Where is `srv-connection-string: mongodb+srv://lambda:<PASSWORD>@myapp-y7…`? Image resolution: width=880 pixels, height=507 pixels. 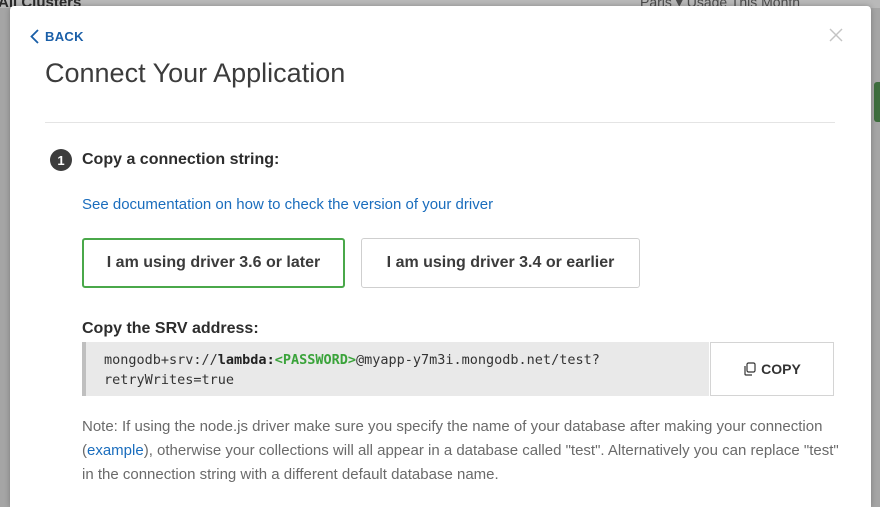
srv-connection-string: mongodb+srv://lambda:<PASSWORD>@myapp-y7… is located at coordinates (395, 369).